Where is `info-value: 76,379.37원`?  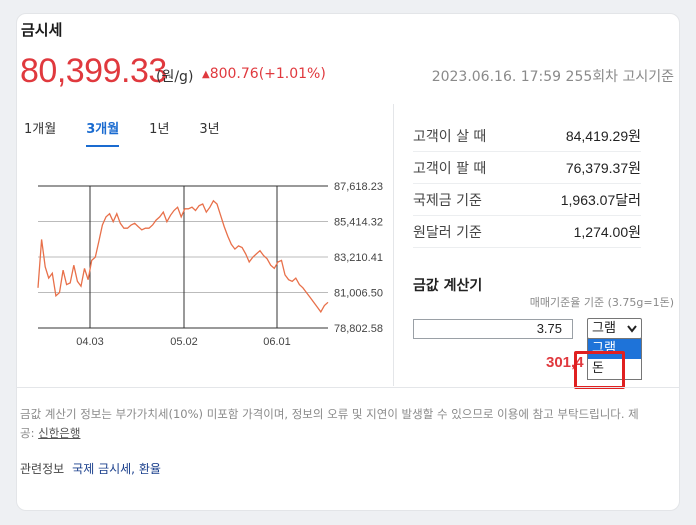
info-value: 76,379.37원 is located at coordinates (603, 167).